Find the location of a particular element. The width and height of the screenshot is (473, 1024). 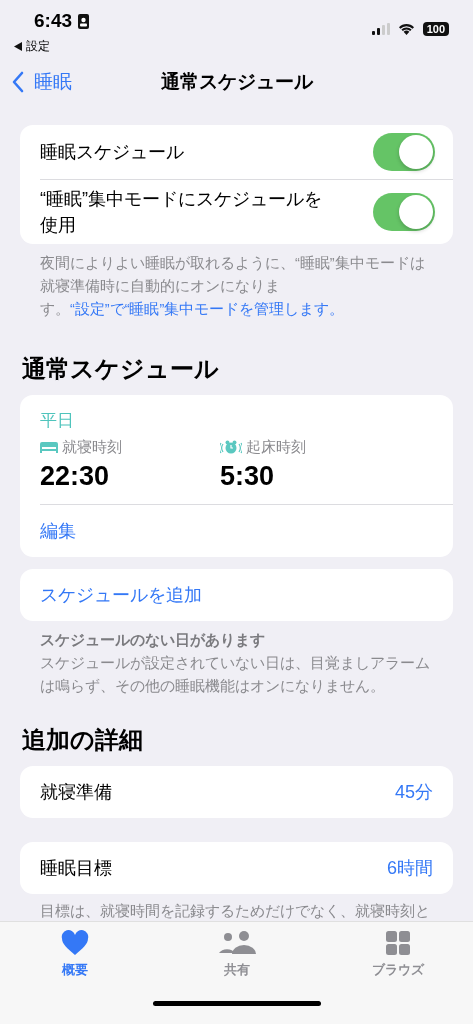

tab: 概要 is located at coordinates (75, 954).